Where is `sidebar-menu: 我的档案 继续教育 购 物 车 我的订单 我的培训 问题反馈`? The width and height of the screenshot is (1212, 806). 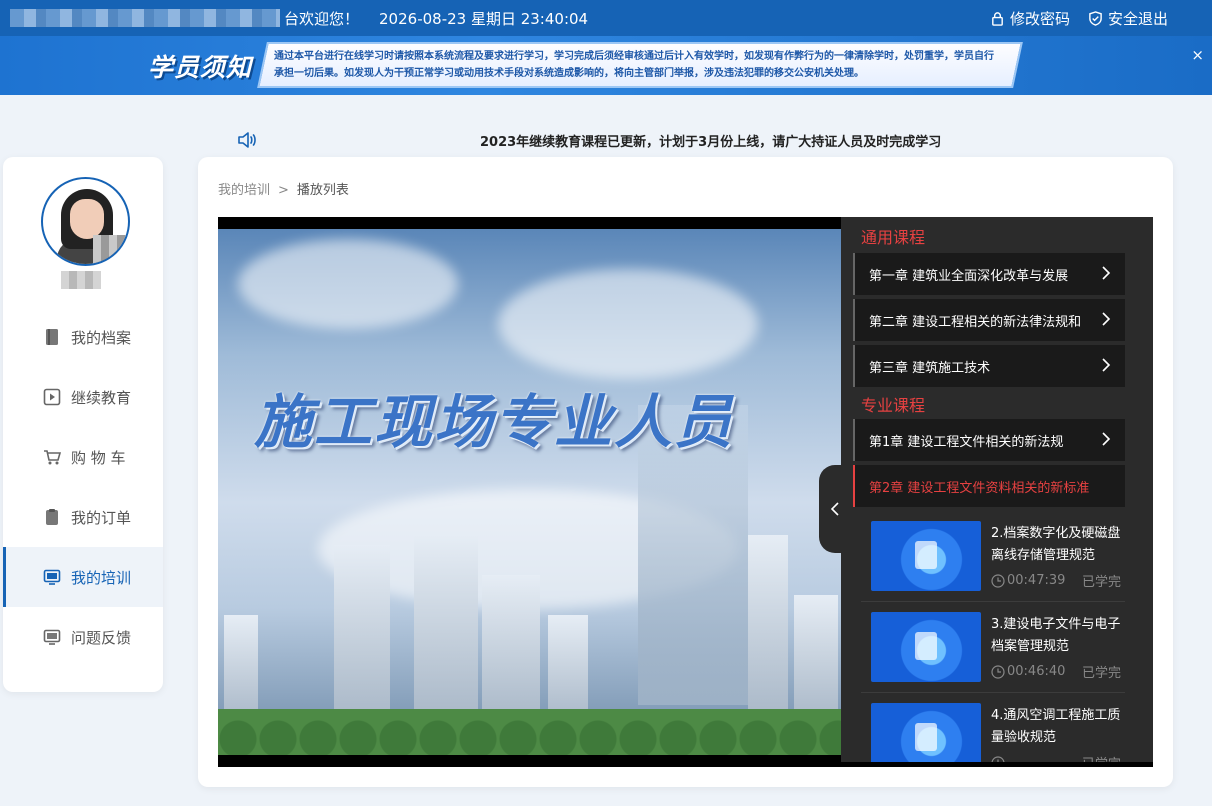
sidebar-menu: 我的档案 继续教育 购 物 车 我的订单 我的培训 问题反馈 is located at coordinates (83, 487).